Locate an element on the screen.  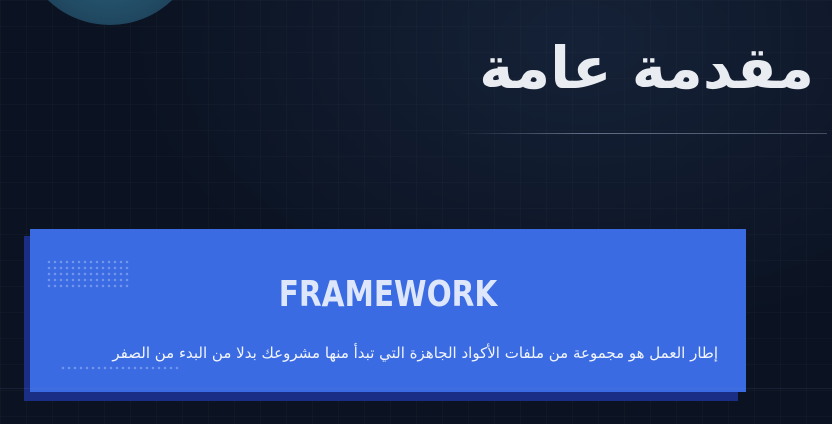
title-divider is located at coordinates (641, 133).